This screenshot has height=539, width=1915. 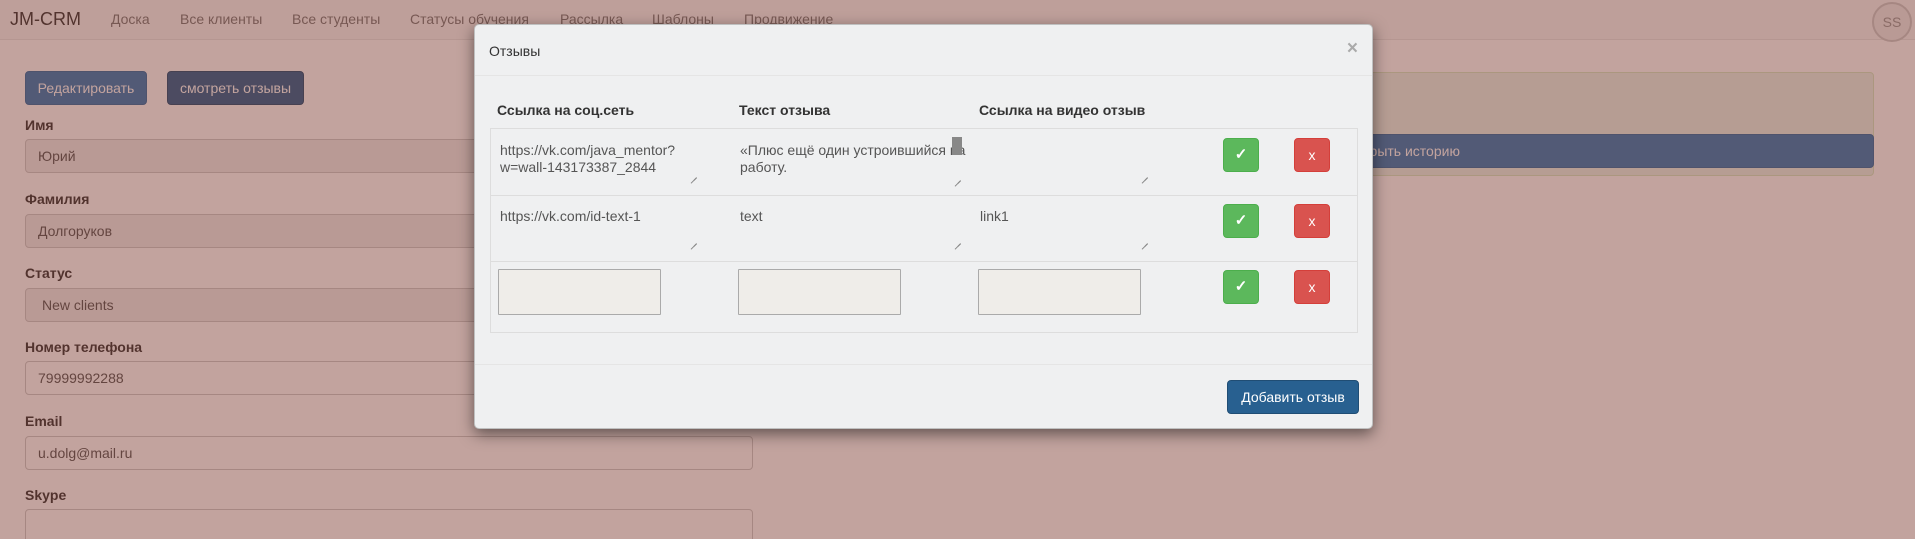 I want to click on row2-video-link-textarea: link1, so click(x=1066, y=216).